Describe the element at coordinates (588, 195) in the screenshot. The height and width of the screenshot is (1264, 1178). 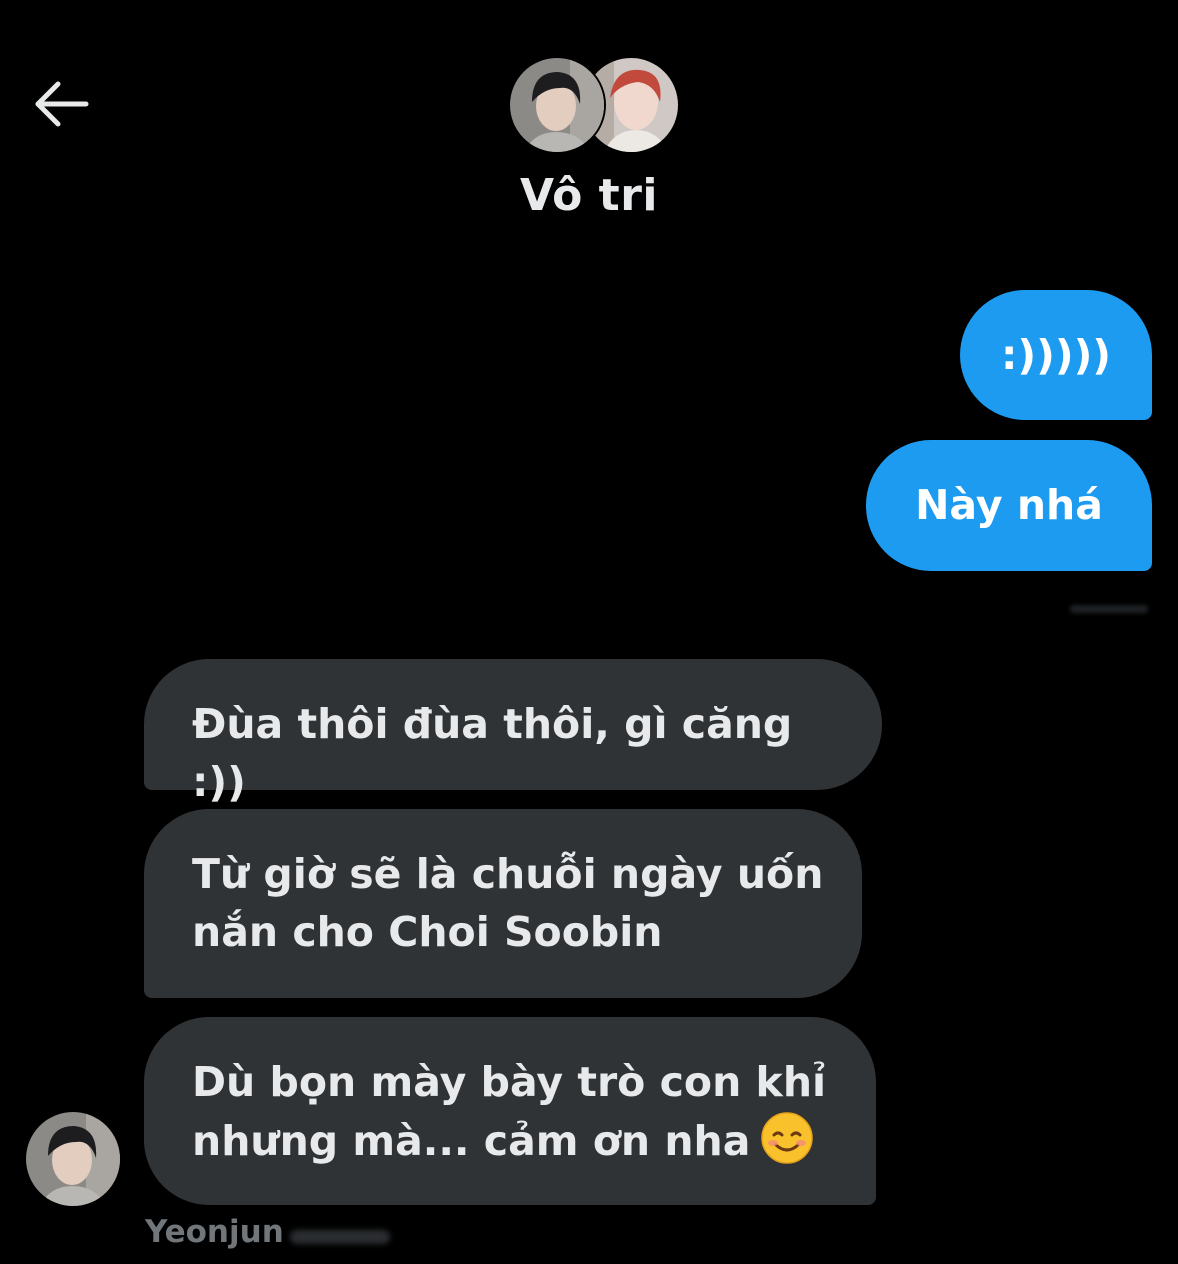
I see `conversation-title: Vô tri` at that location.